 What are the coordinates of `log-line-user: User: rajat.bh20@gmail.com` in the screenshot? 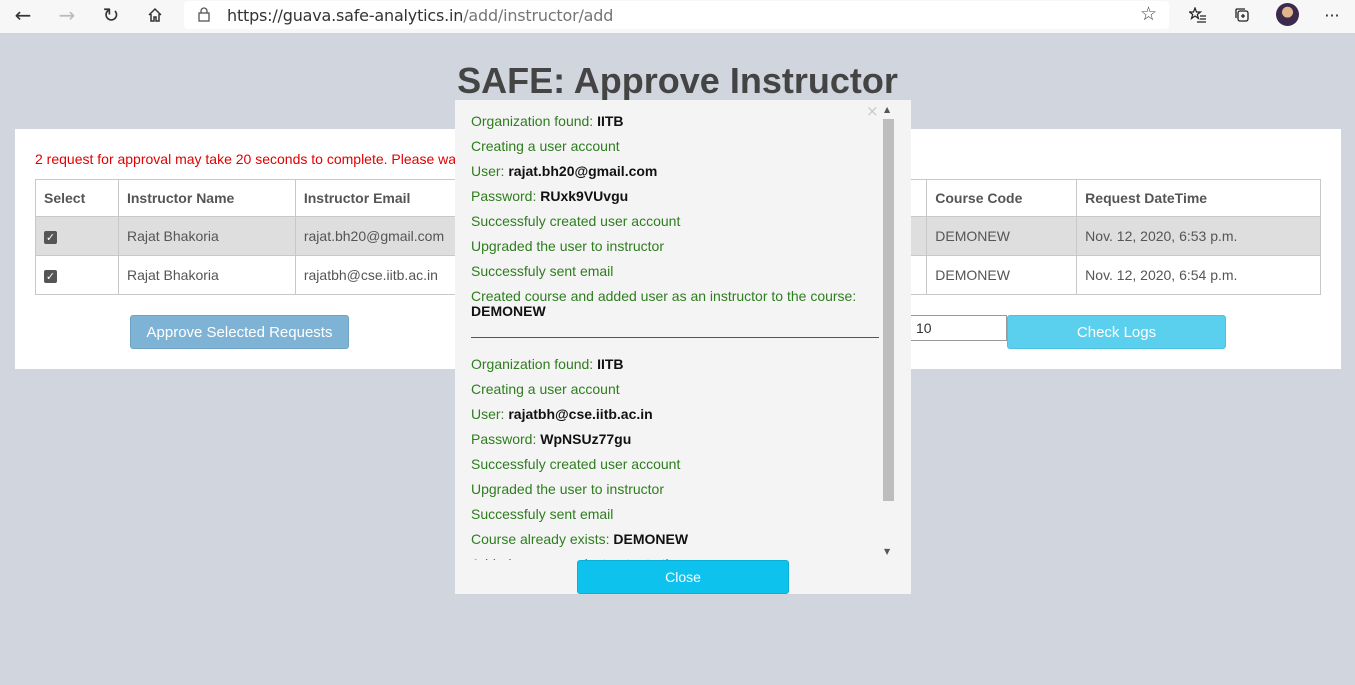 It's located at (564, 171).